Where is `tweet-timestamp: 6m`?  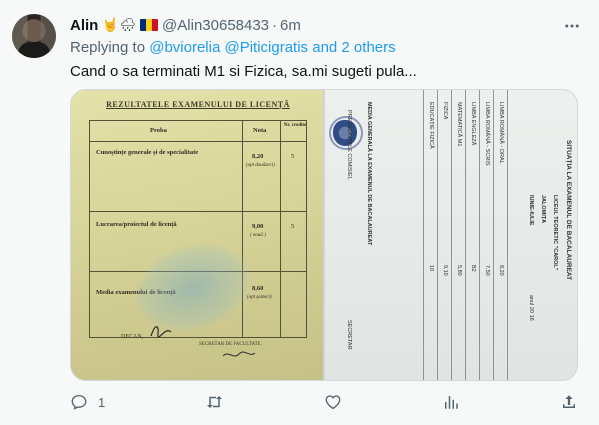
tweet-timestamp: 6m is located at coordinates (290, 25).